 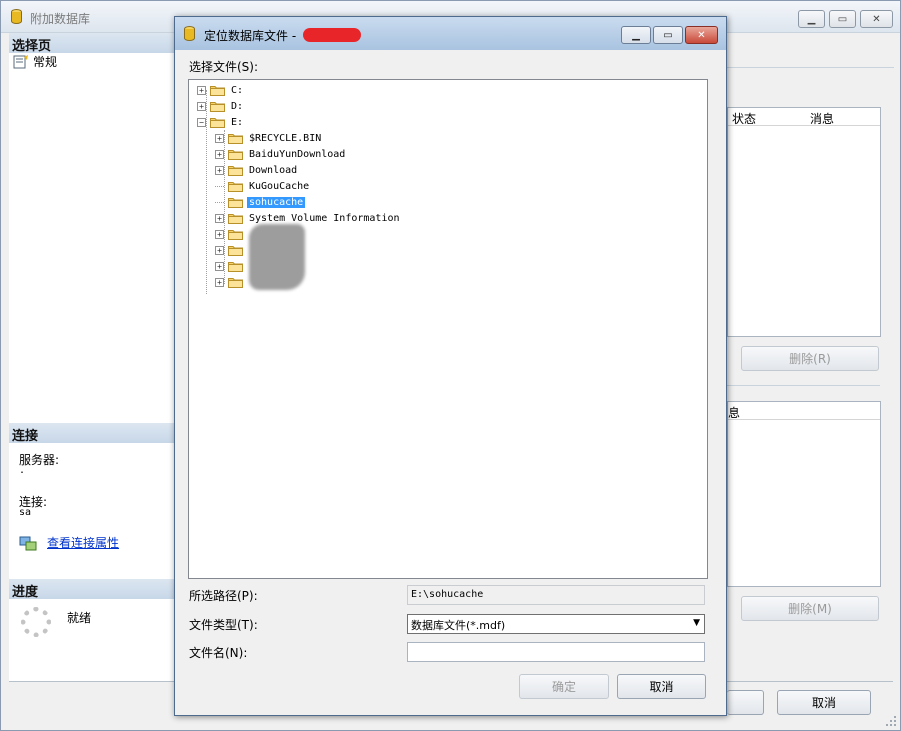 I want to click on progress-header: 进度, so click(x=93, y=589).